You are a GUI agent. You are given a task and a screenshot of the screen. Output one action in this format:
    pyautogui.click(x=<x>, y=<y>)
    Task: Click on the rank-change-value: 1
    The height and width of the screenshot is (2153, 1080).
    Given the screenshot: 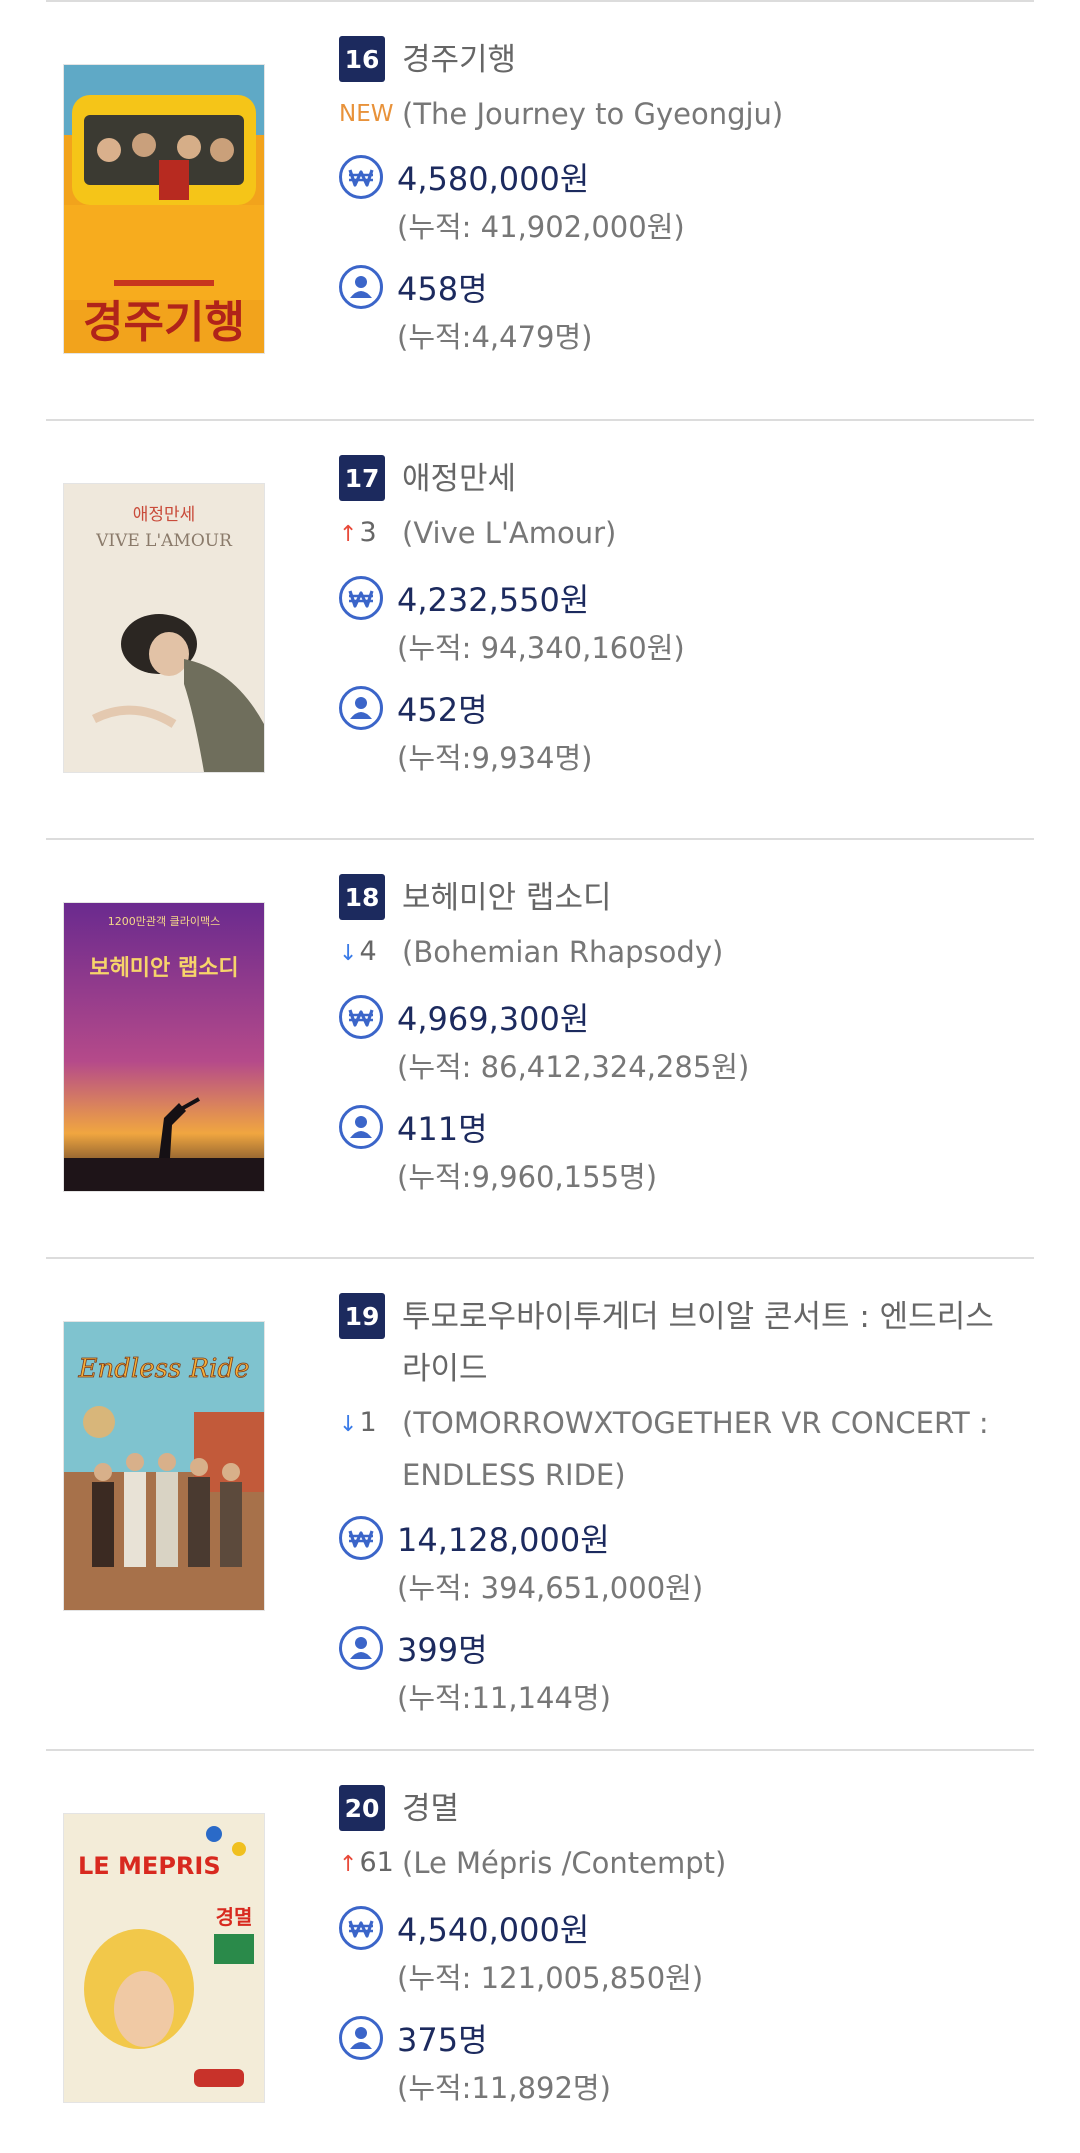 What is the action you would take?
    pyautogui.click(x=368, y=1422)
    